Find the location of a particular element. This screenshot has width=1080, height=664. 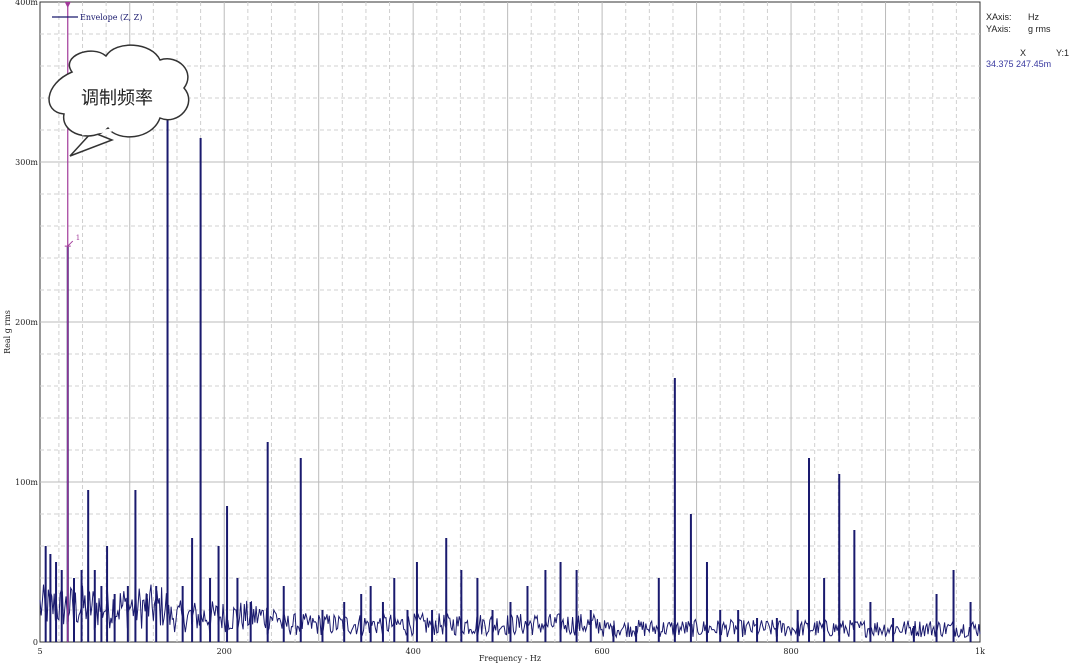

xaxis-key: XAxis: is located at coordinates (999, 17).